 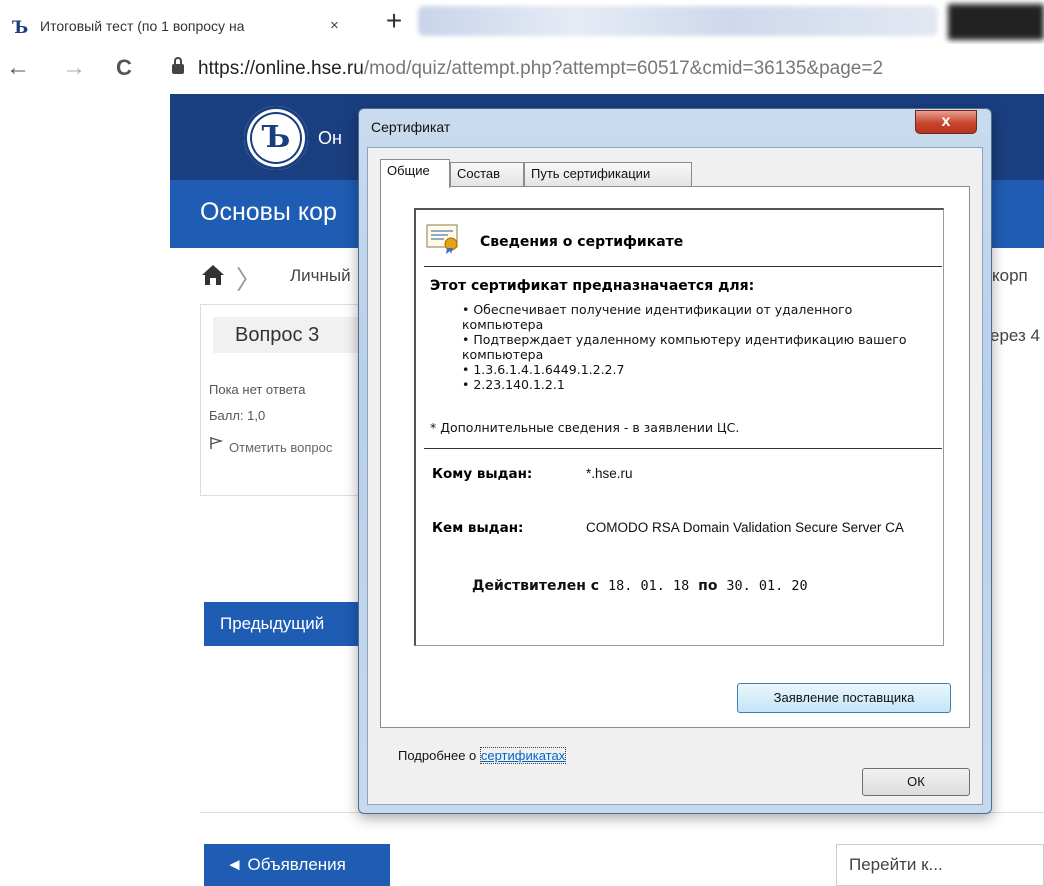 I want to click on dialog-close-button: x, so click(x=946, y=122).